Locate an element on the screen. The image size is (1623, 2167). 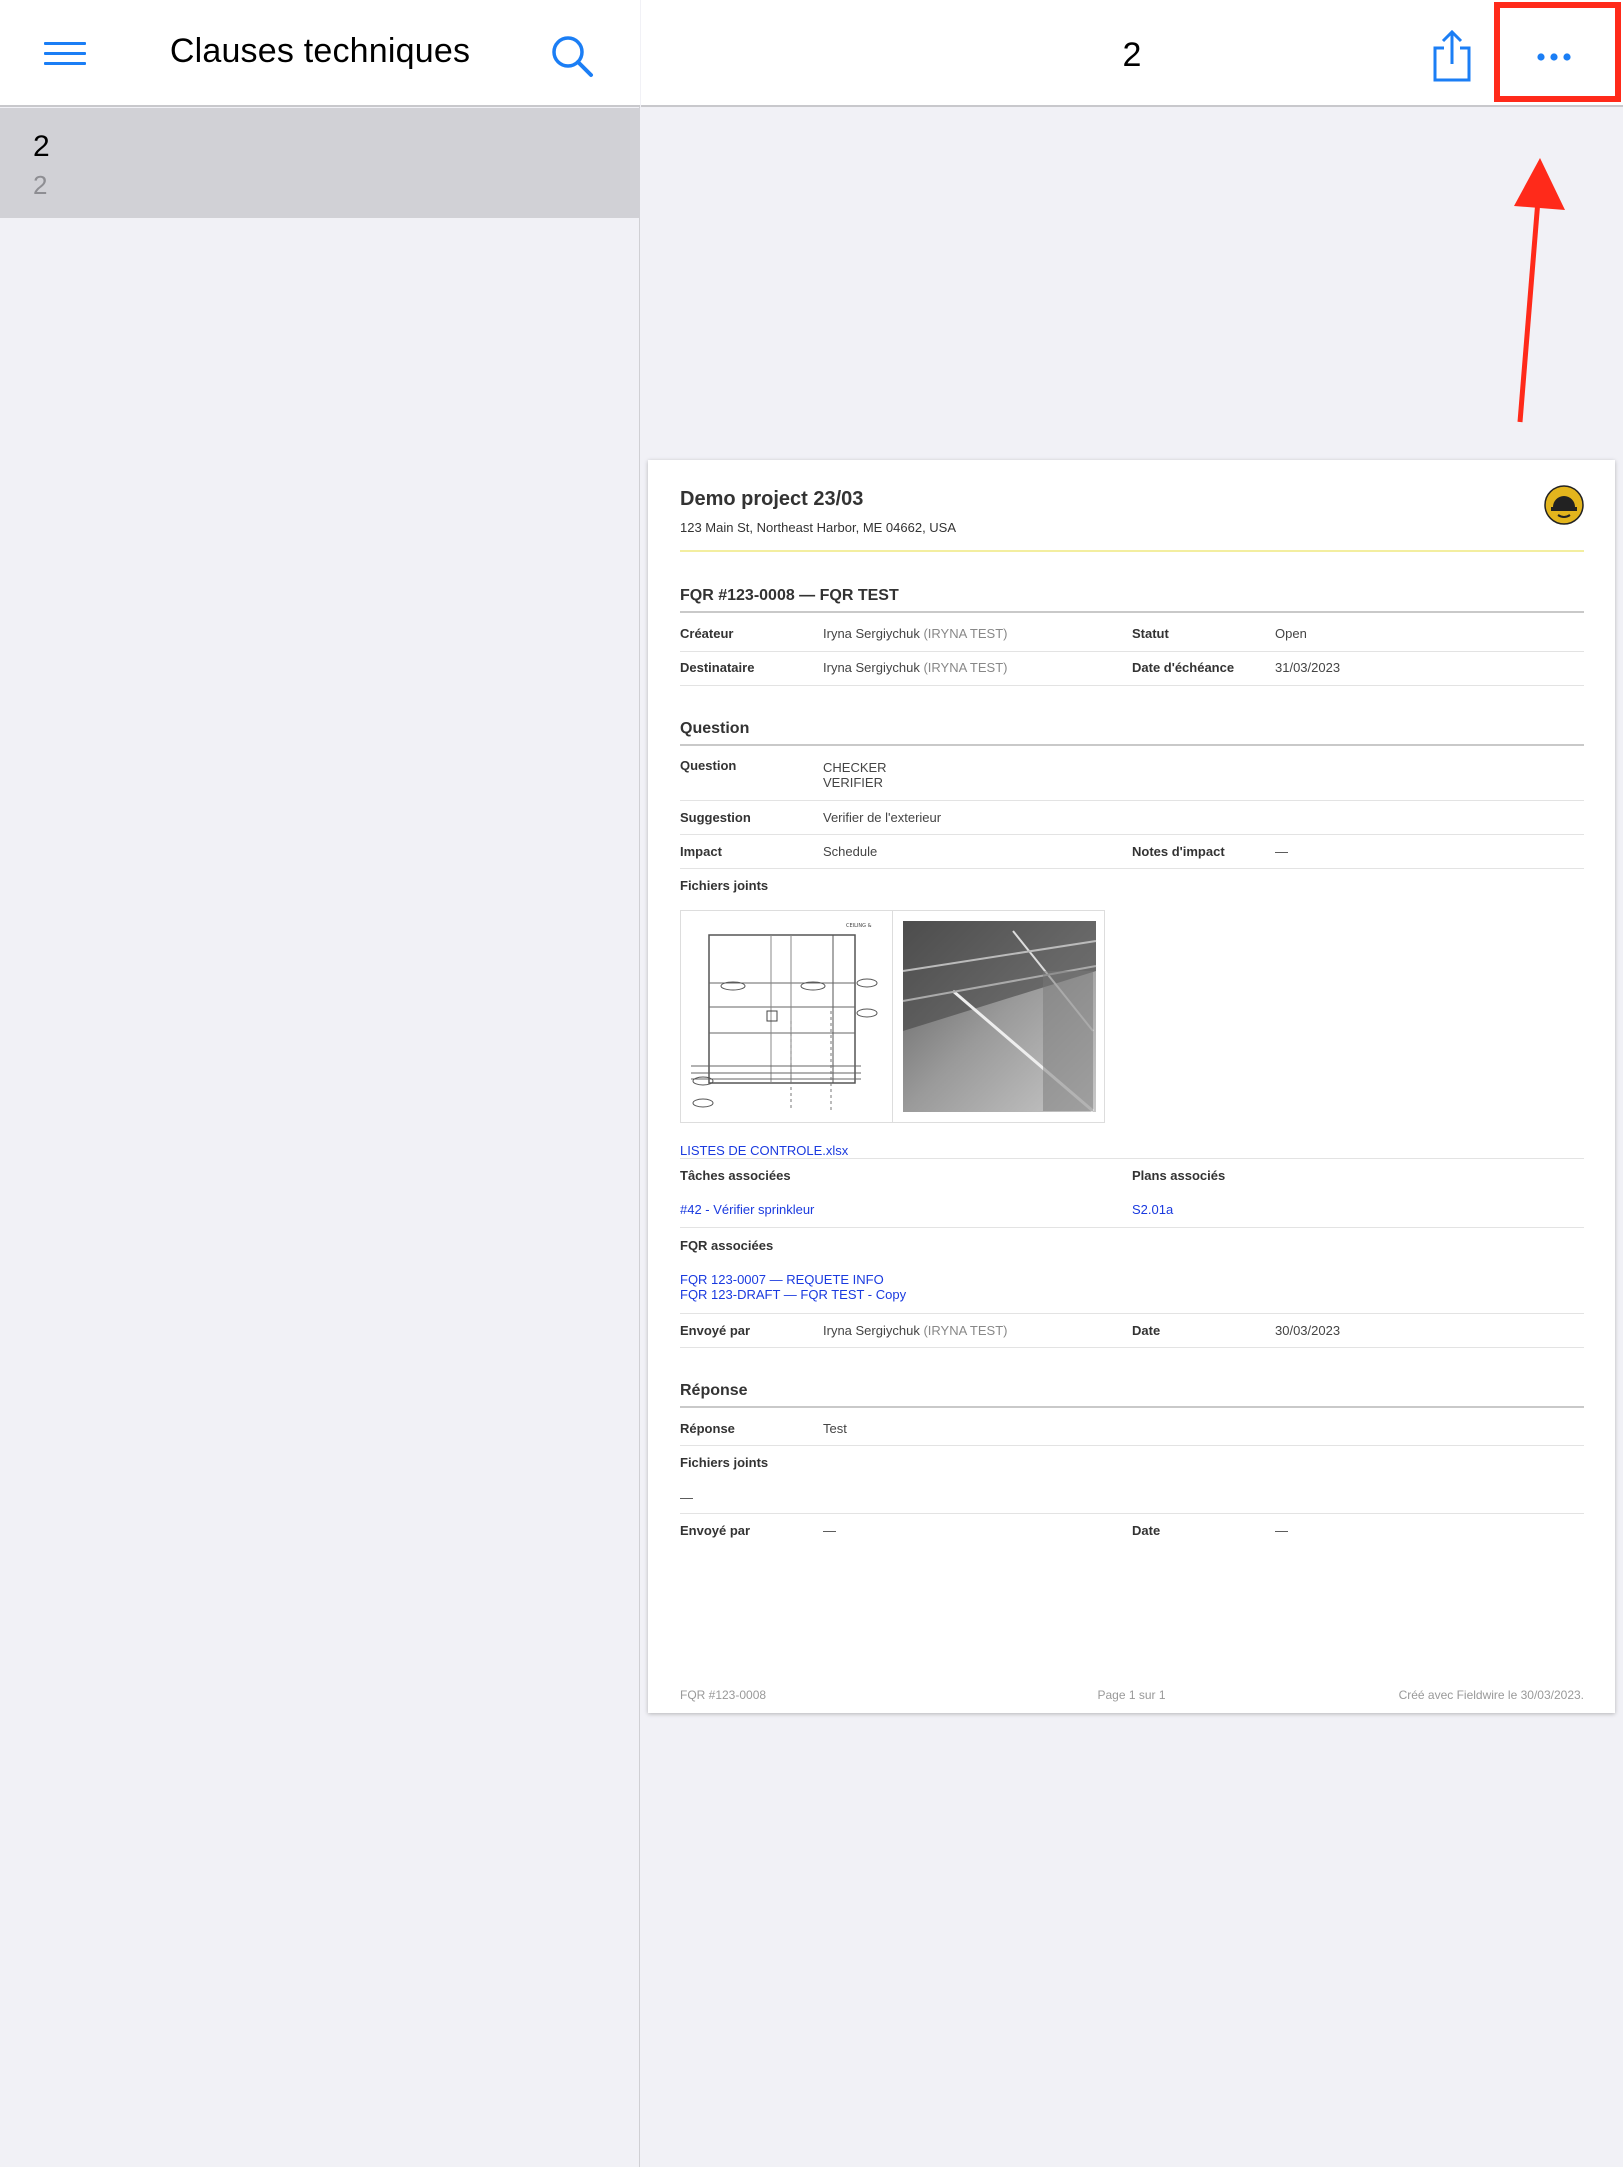
attachment-drawing-thumbnail: CEILING & is located at coordinates (786, 1016).